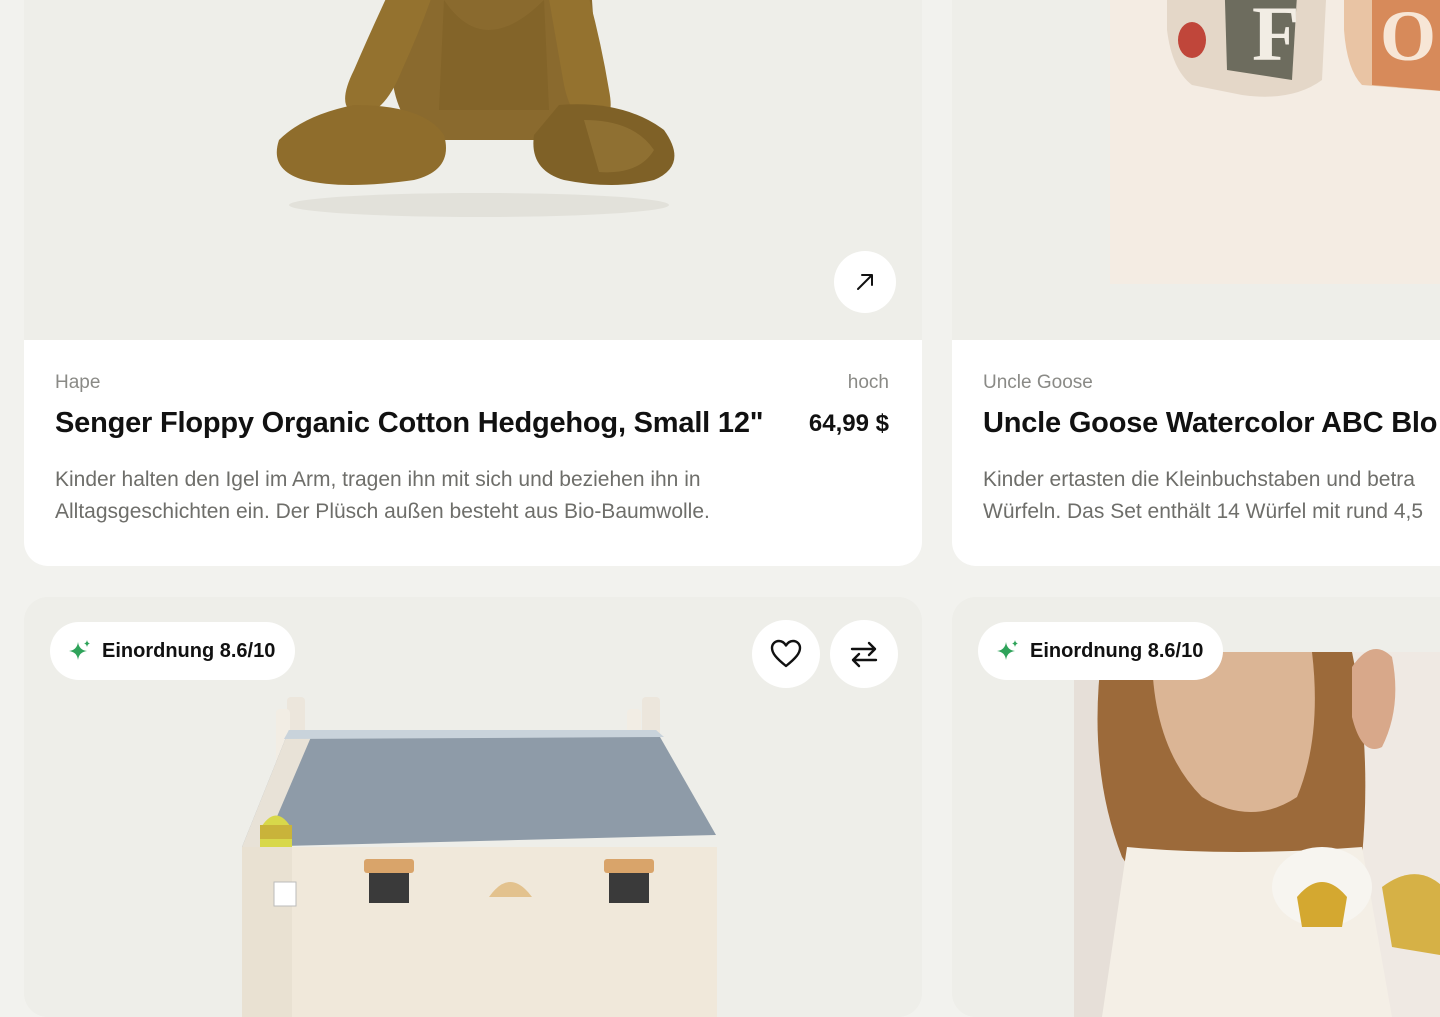 This screenshot has width=1440, height=1017. Describe the element at coordinates (868, 382) in the screenshot. I see `product-age-label: hoch` at that location.